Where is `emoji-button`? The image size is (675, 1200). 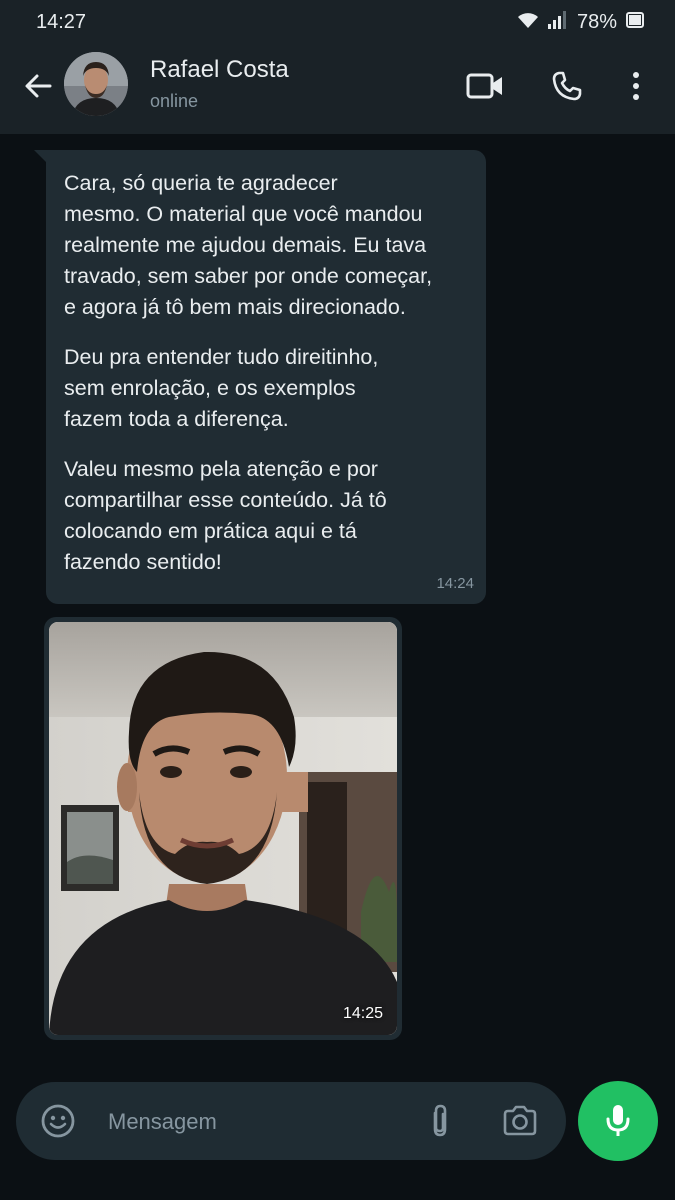
emoji-button is located at coordinates (58, 1121).